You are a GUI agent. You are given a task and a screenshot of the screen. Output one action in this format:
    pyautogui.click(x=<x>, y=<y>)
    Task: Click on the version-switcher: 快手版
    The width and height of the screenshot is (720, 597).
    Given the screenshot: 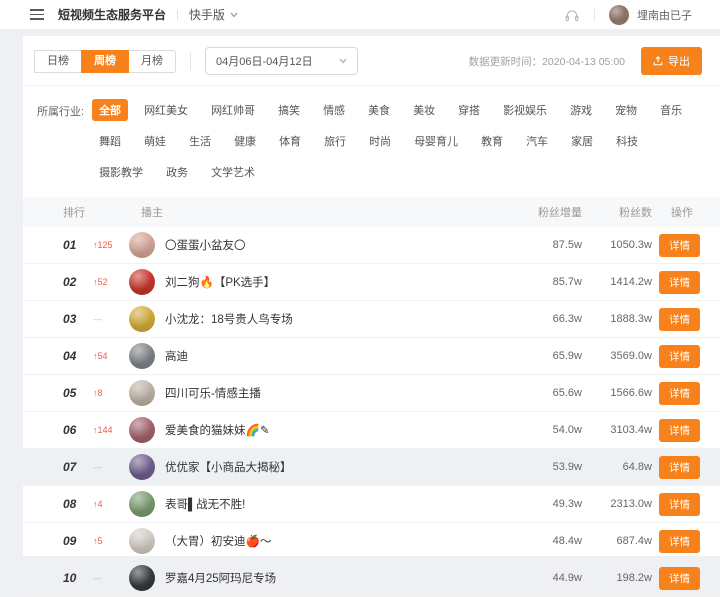 What is the action you would take?
    pyautogui.click(x=213, y=14)
    